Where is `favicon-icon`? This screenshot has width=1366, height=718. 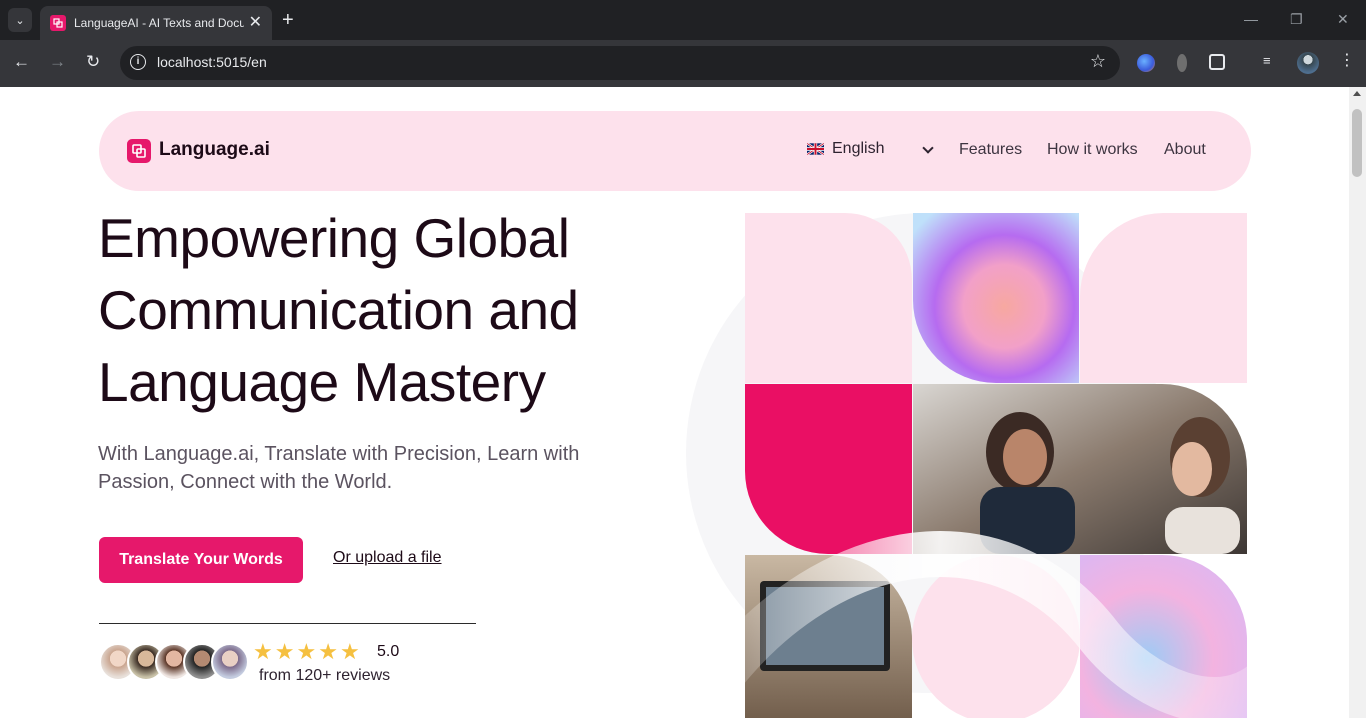
favicon-icon is located at coordinates (58, 23).